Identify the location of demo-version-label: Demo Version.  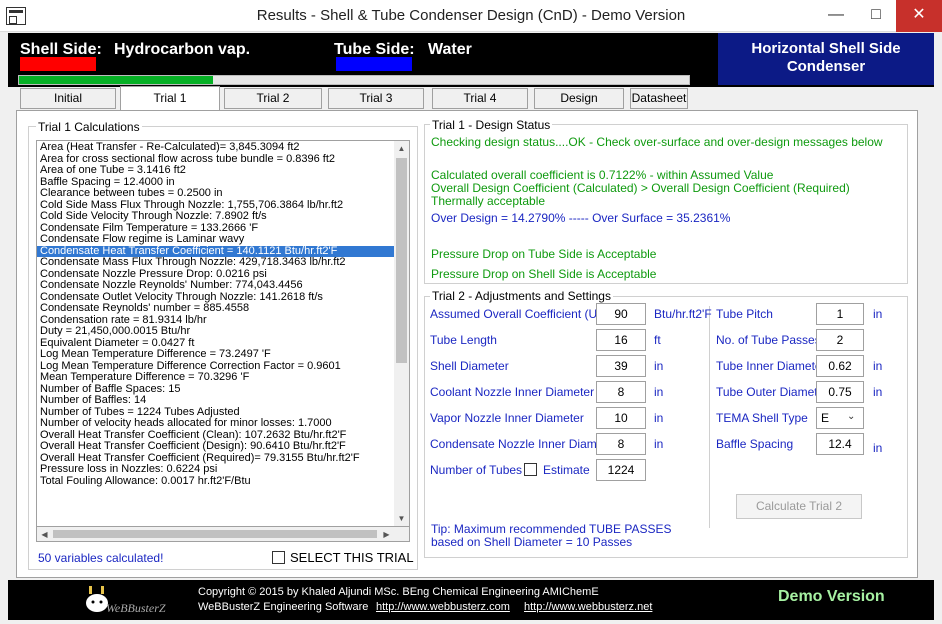
(831, 596).